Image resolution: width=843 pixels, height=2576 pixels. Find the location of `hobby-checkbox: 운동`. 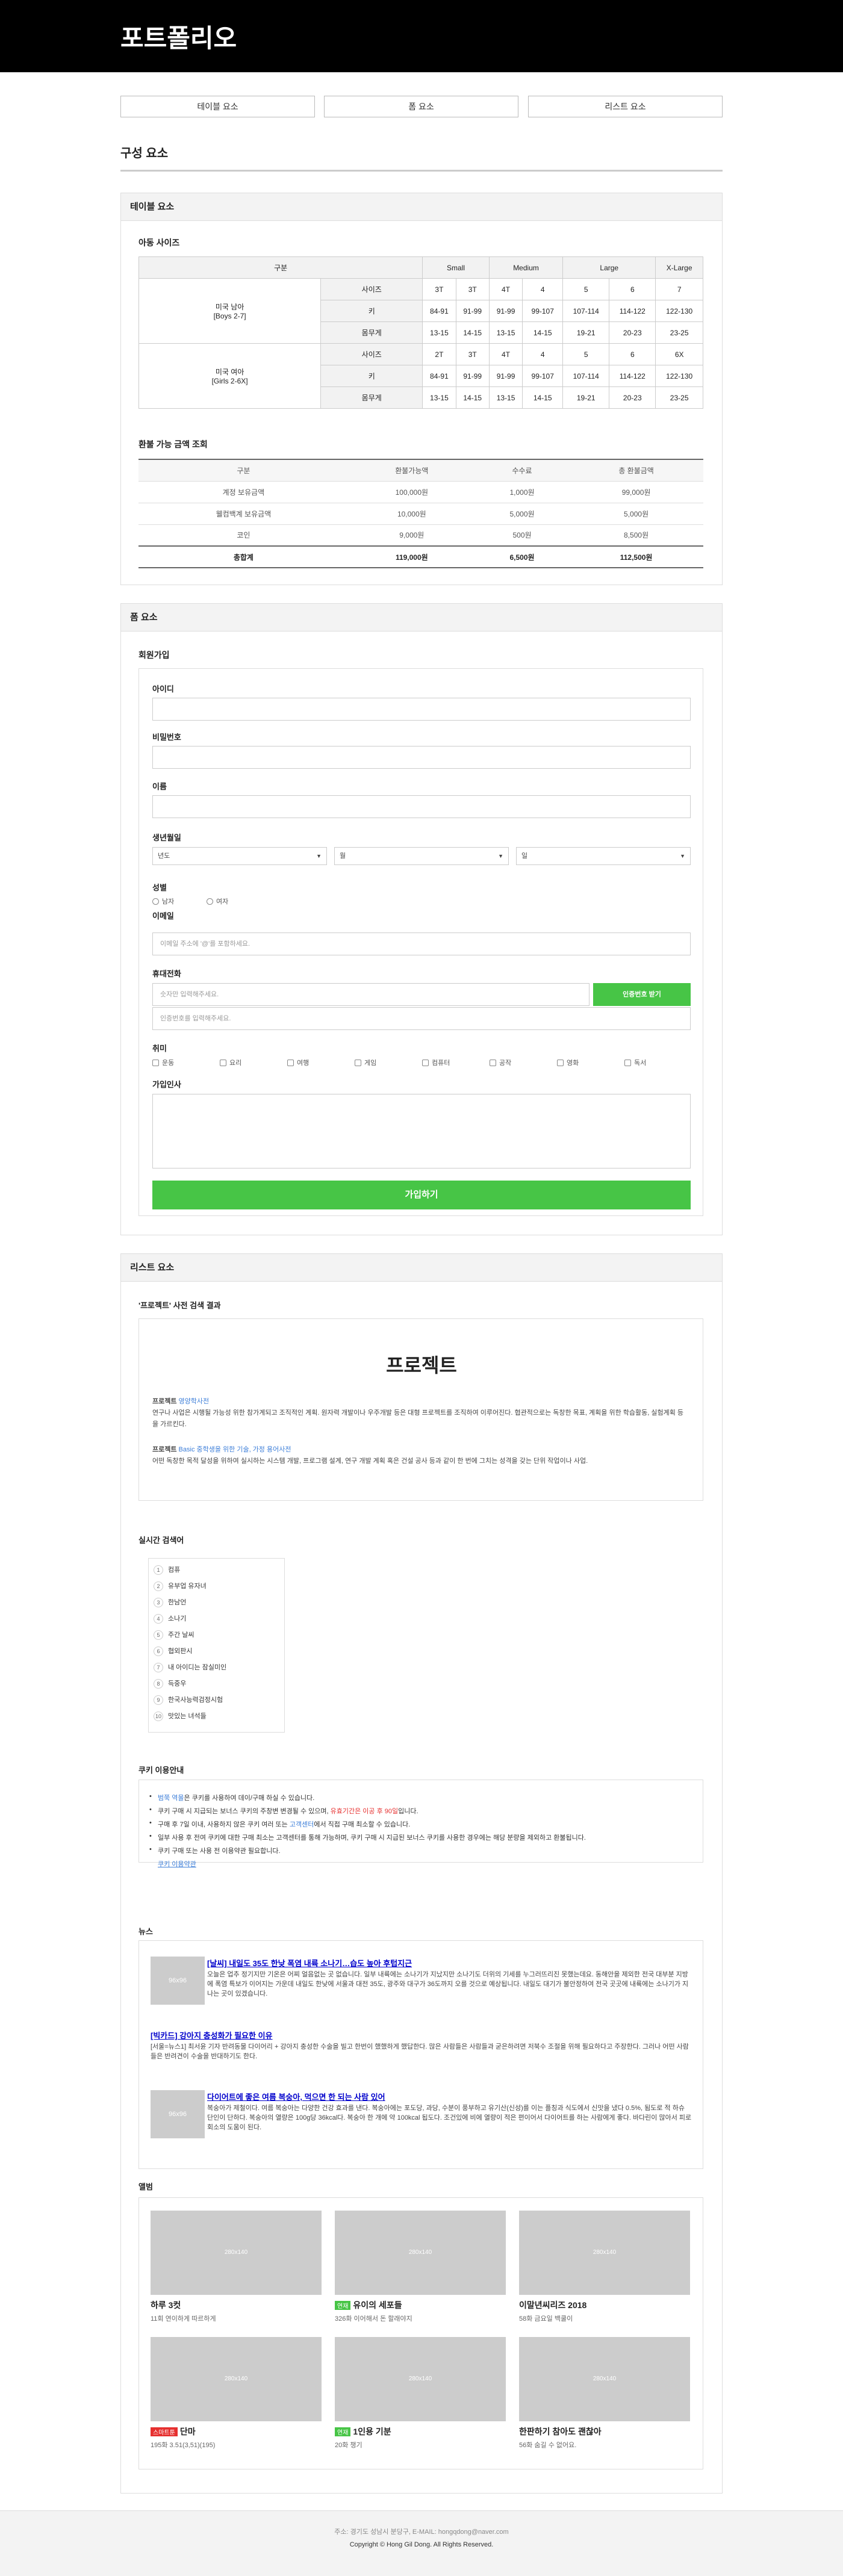

hobby-checkbox: 운동 is located at coordinates (163, 1062).